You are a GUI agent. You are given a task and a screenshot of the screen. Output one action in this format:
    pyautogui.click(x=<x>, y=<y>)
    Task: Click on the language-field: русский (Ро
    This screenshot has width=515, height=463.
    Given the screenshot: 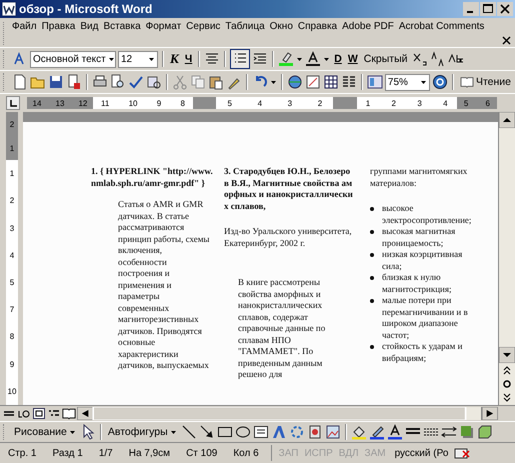 What is the action you would take?
    pyautogui.click(x=421, y=453)
    